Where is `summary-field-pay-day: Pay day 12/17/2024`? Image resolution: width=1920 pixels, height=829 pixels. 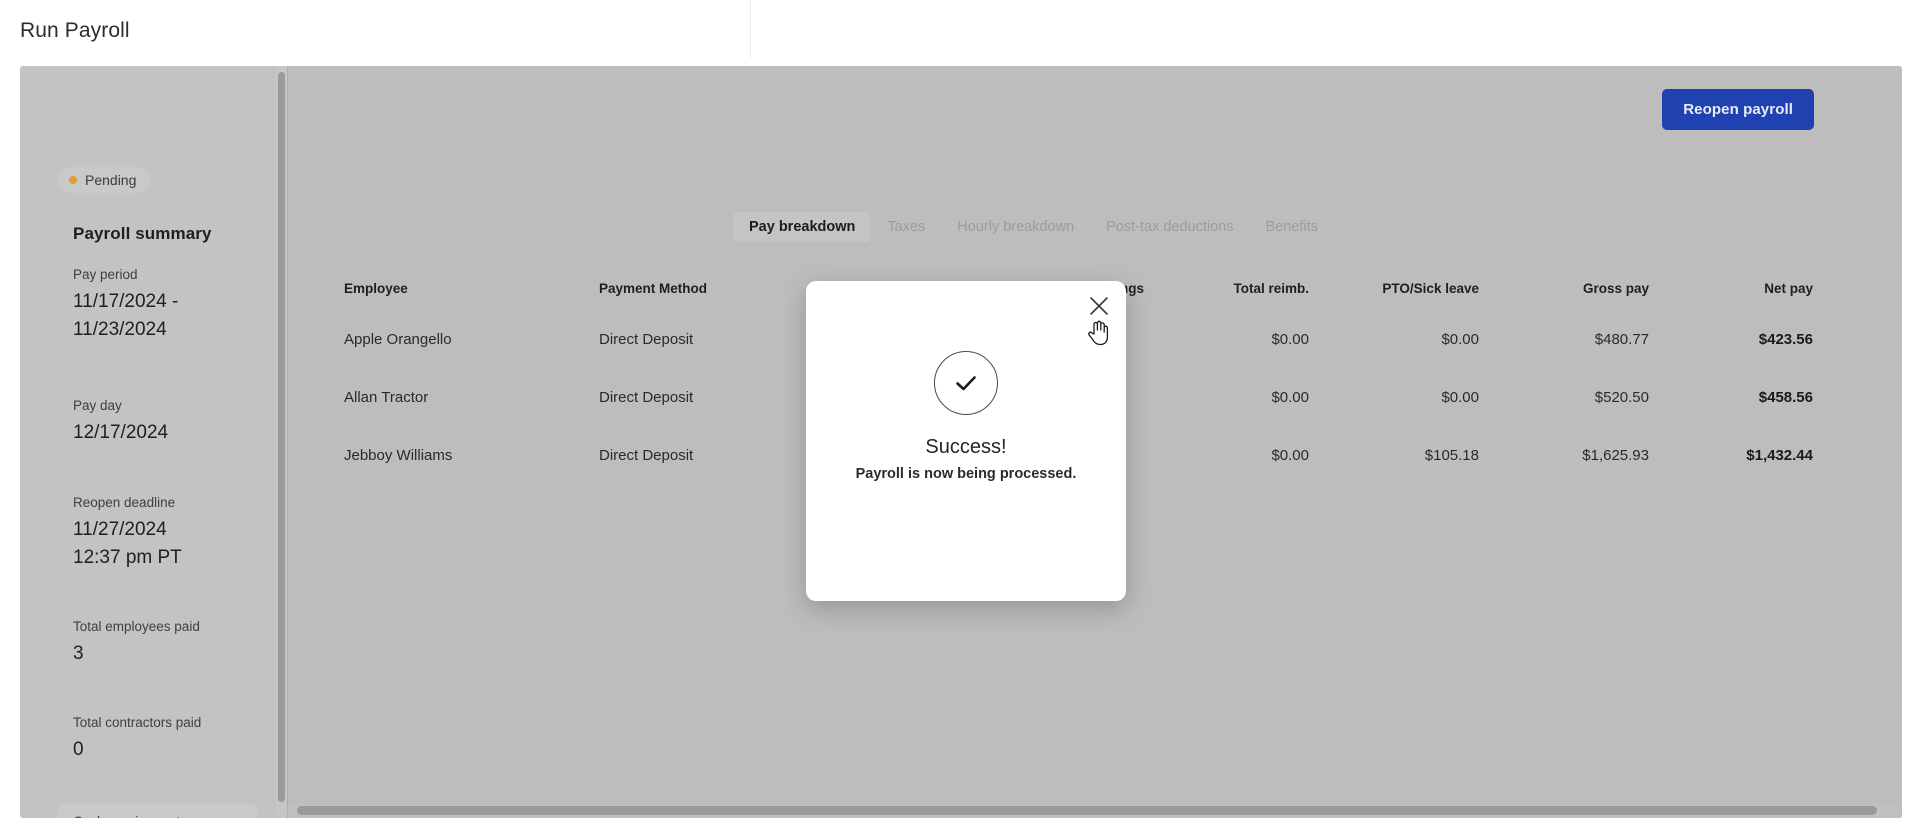
summary-field-pay-day: Pay day 12/17/2024 is located at coordinates (173, 422).